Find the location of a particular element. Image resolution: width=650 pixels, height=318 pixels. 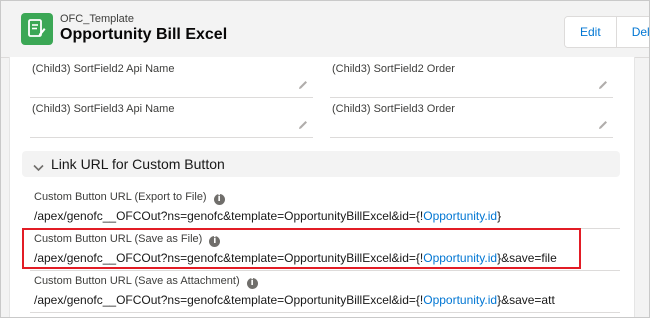

record-title: Opportunity Bill Excel is located at coordinates (144, 34).